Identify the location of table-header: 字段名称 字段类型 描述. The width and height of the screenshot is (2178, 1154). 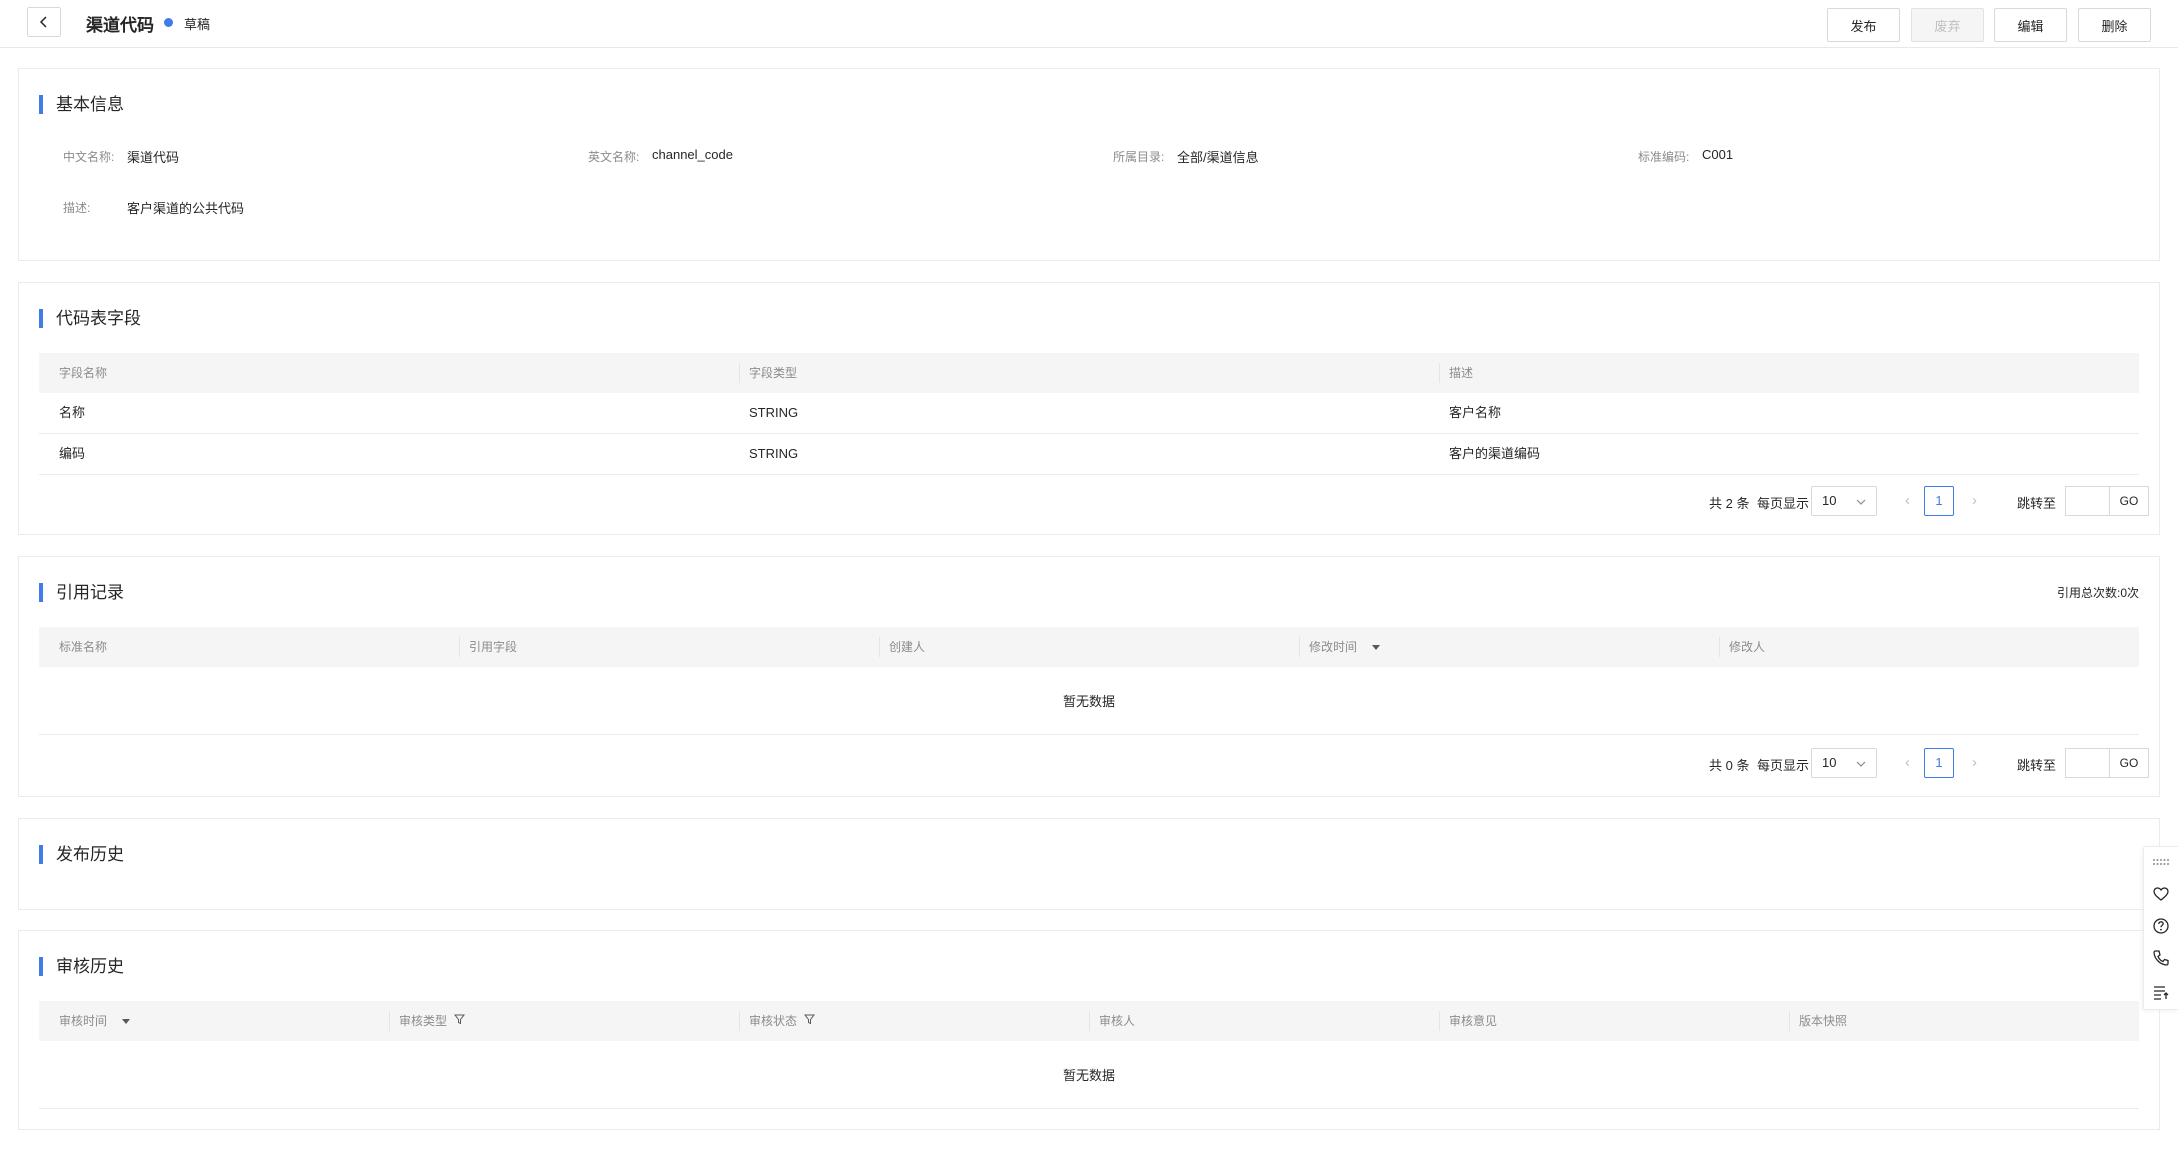
(1089, 373).